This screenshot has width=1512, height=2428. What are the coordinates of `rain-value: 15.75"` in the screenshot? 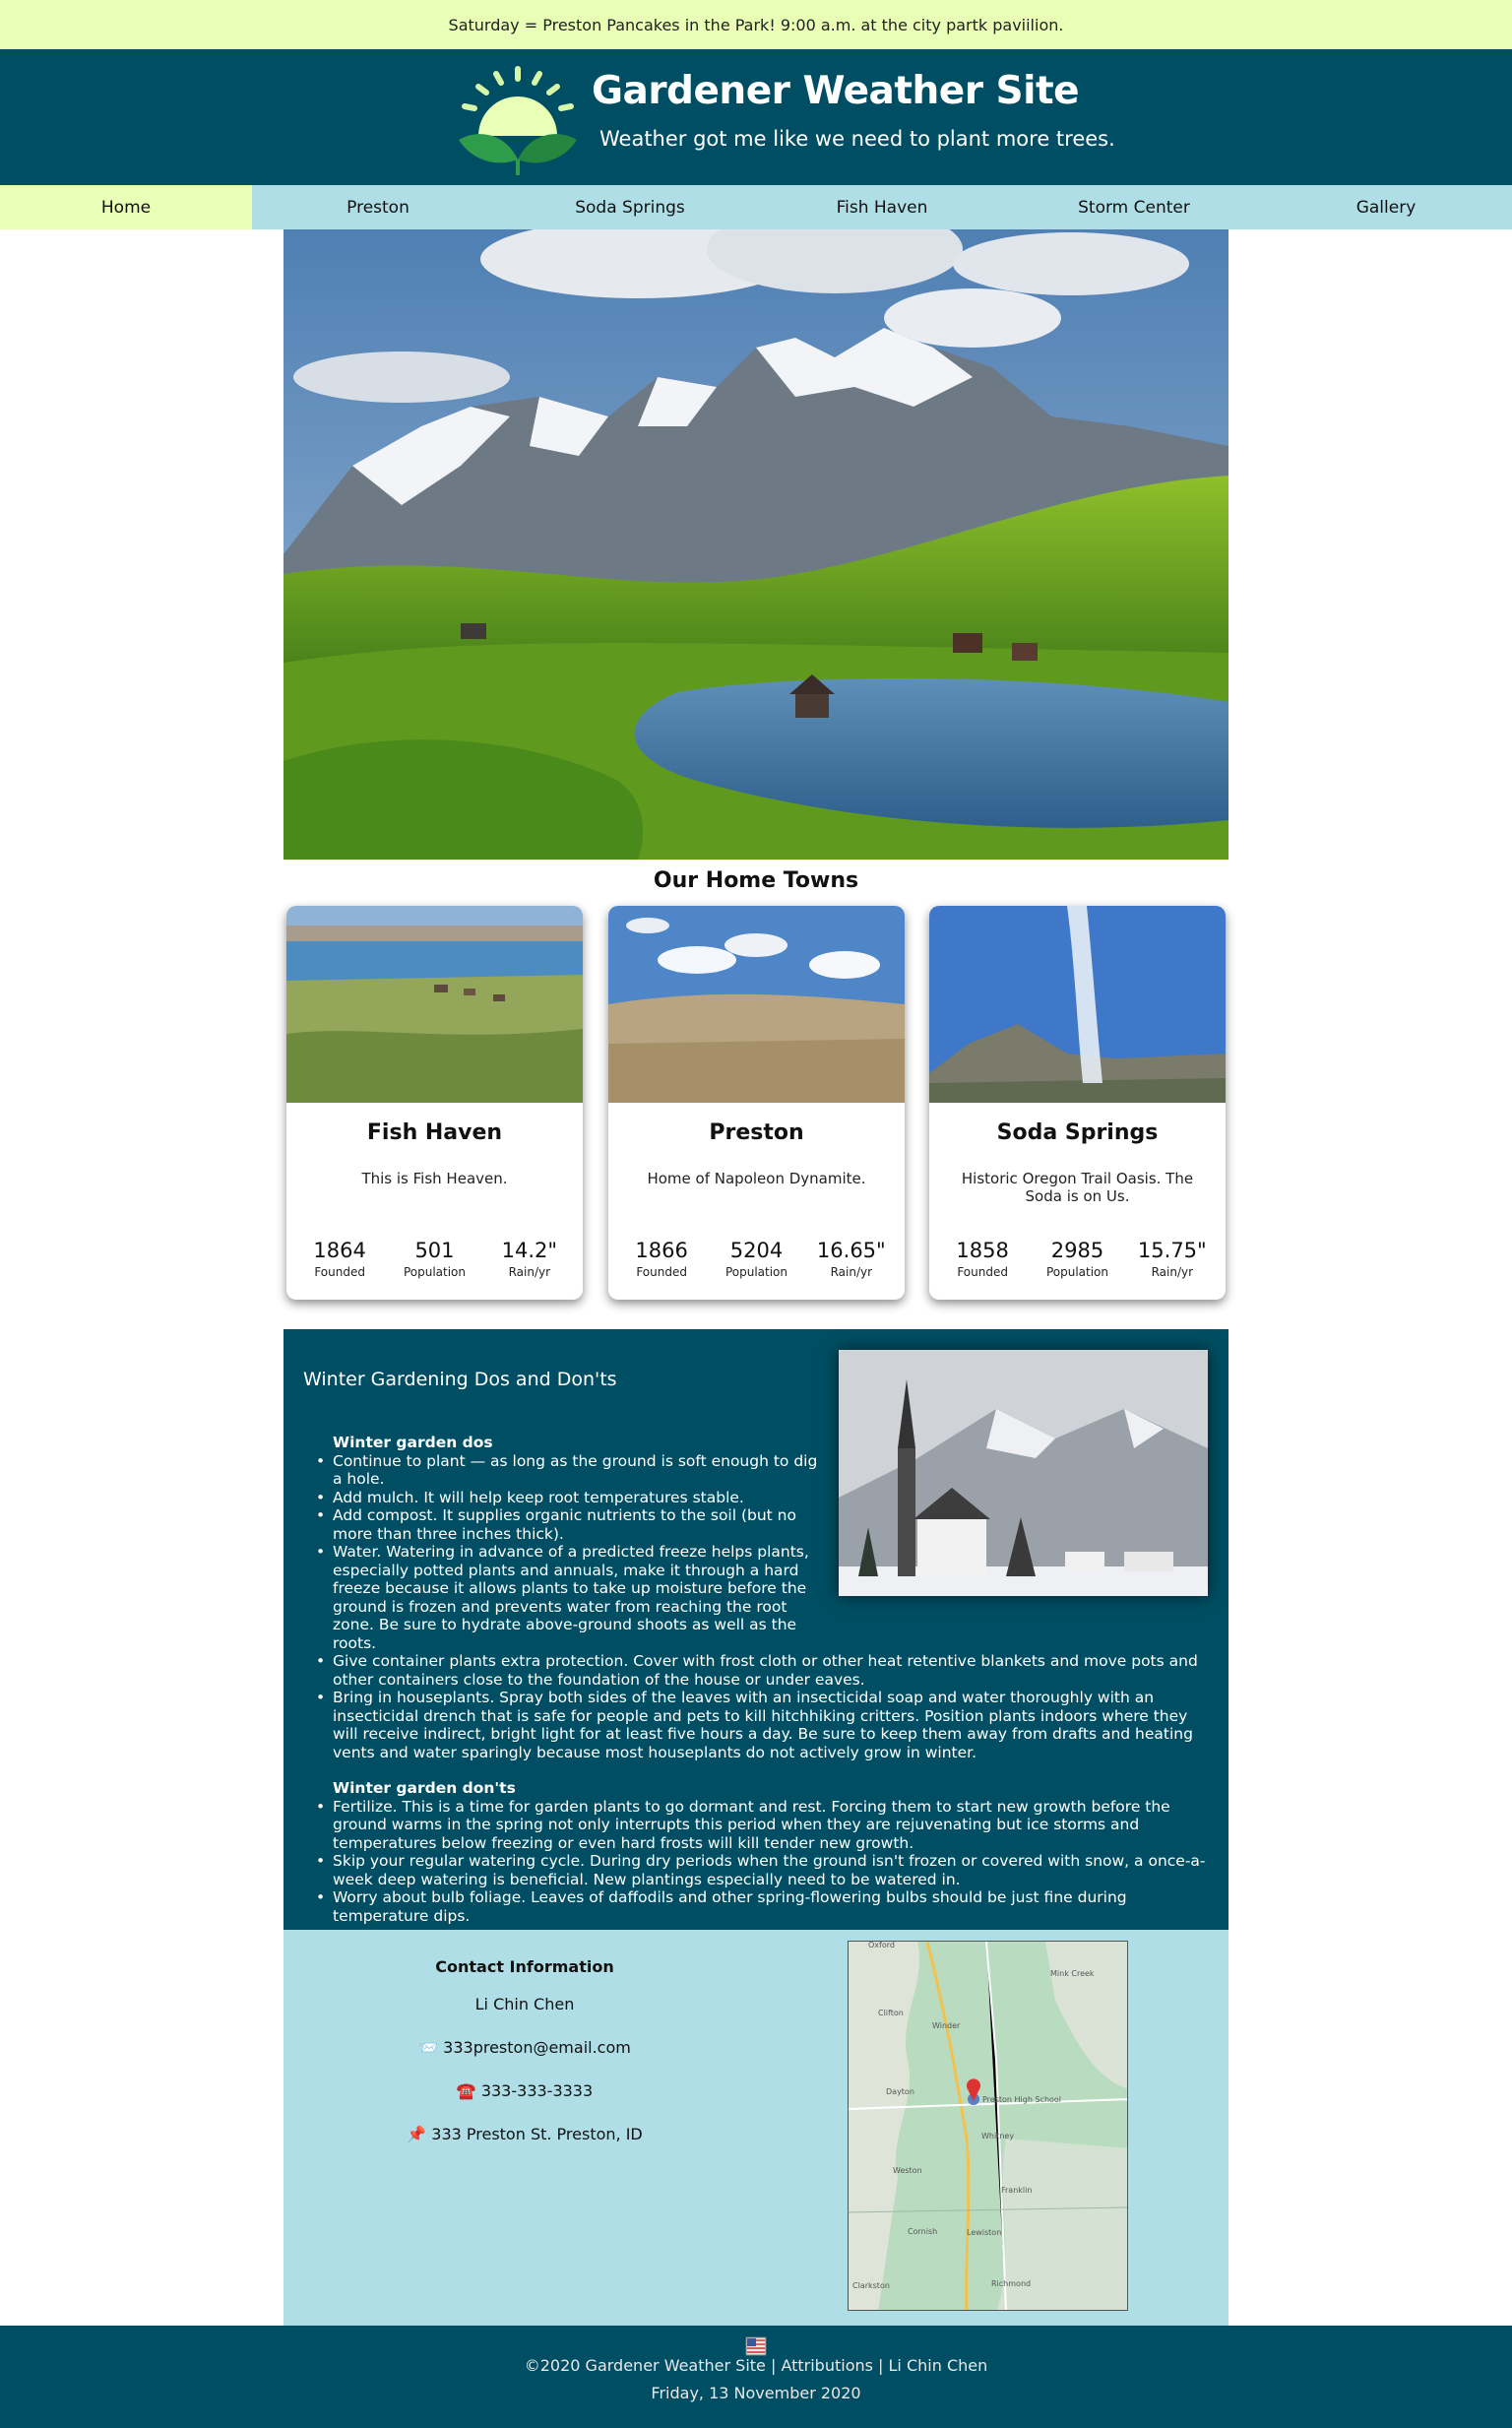 It's located at (1172, 1250).